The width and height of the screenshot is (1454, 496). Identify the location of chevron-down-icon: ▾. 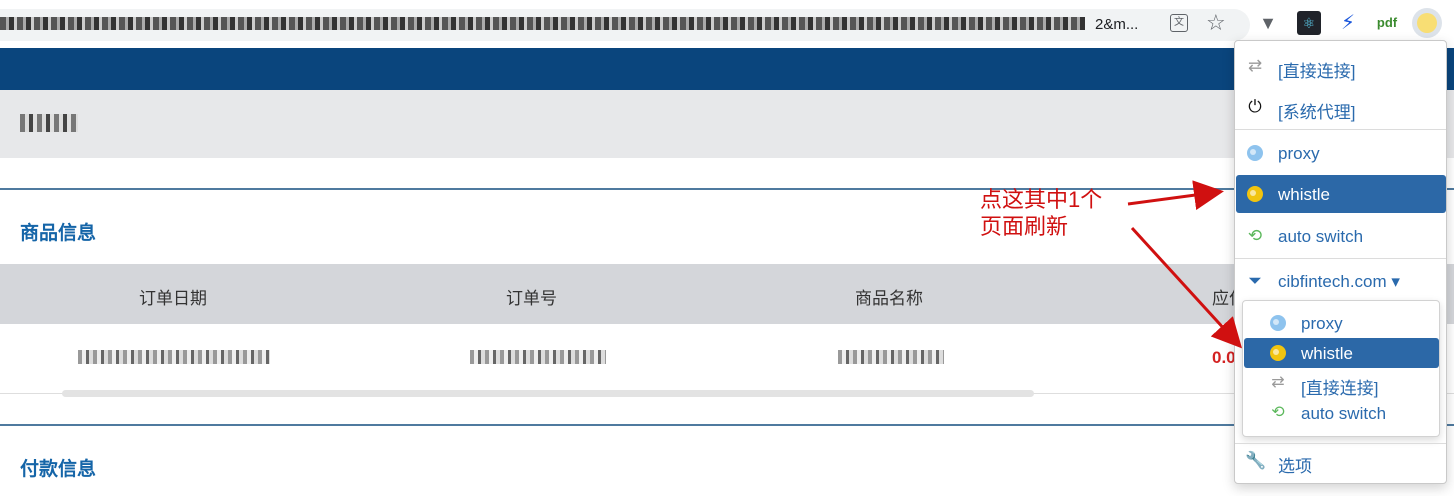
(1395, 281).